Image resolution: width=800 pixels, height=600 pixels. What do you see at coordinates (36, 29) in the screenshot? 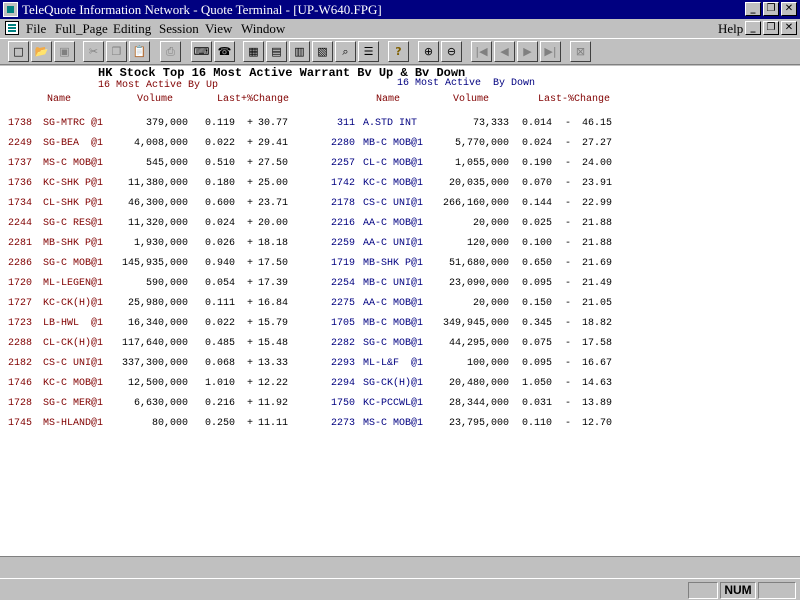
I see `menu-file: File` at bounding box center [36, 29].